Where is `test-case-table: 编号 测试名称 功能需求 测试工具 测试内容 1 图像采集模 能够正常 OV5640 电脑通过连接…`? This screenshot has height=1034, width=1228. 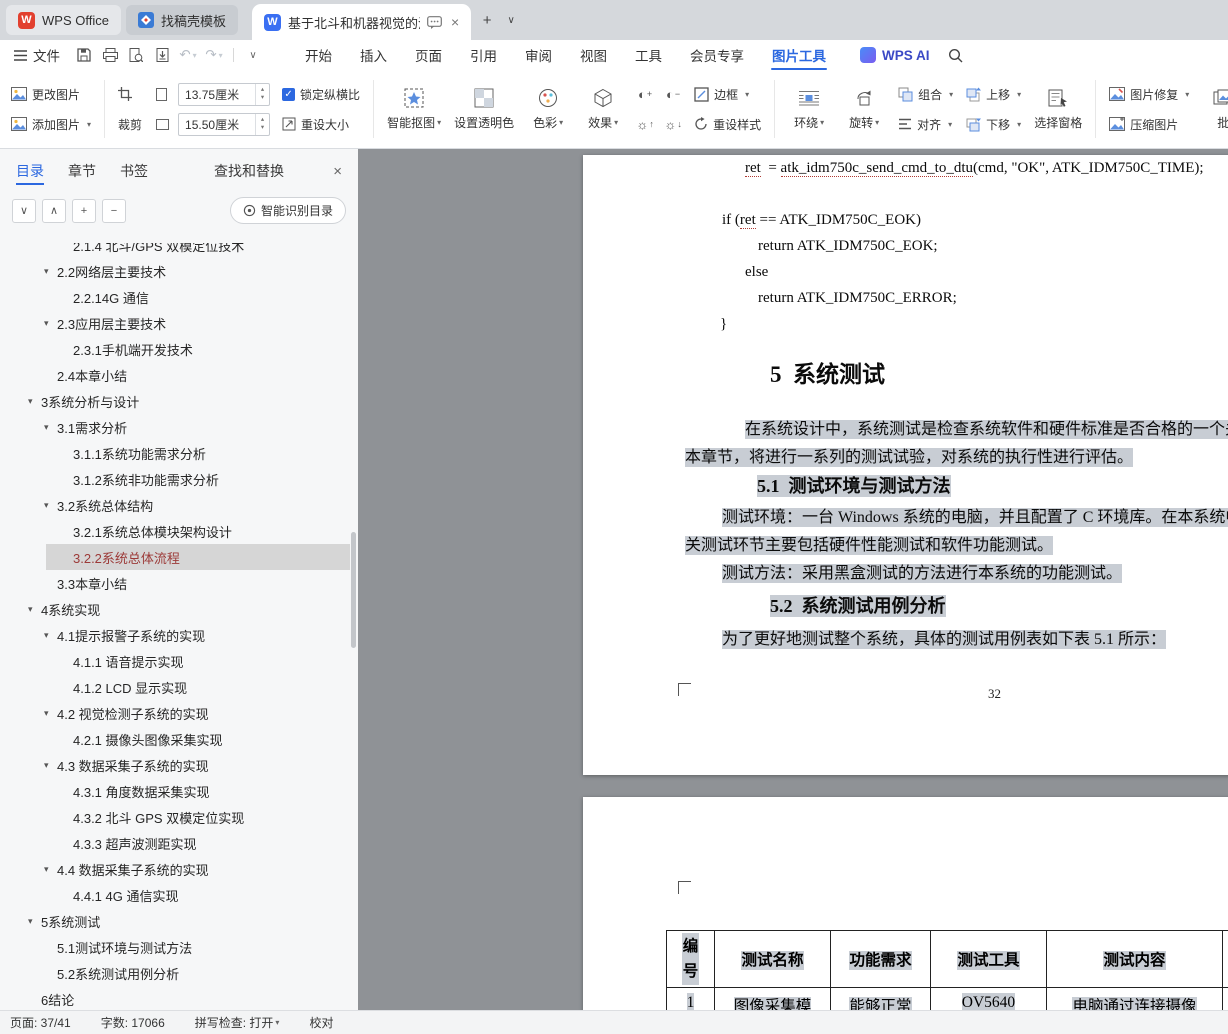 test-case-table: 编号 测试名称 功能需求 测试工具 测试内容 1 图像采集模 能够正常 OV5640 电脑通过连接… is located at coordinates (947, 970).